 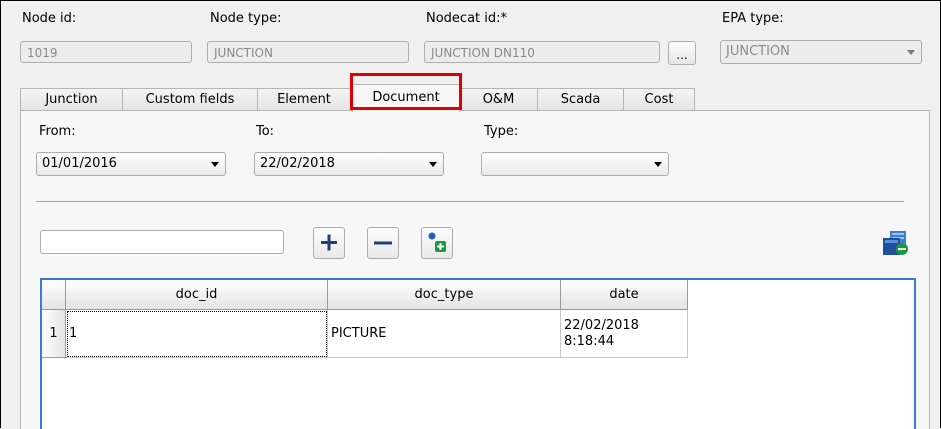 What do you see at coordinates (49, 18) in the screenshot?
I see `node-id-label: Node id:` at bounding box center [49, 18].